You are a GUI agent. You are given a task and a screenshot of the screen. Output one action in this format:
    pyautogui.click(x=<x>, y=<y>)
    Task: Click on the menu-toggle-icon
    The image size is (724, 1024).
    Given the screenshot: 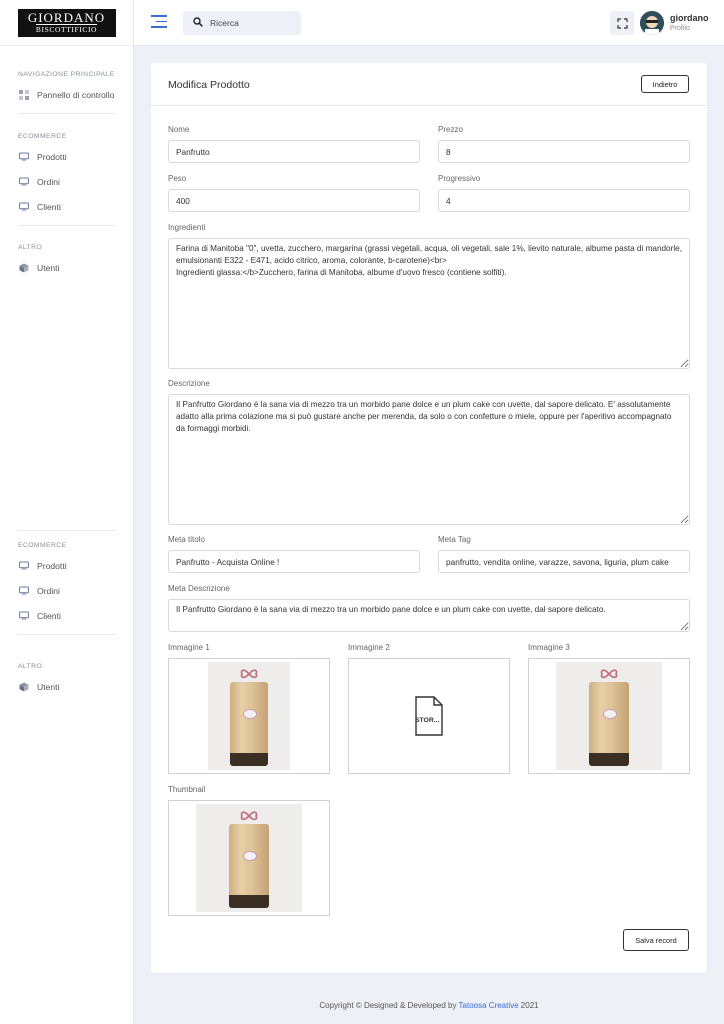 What is the action you would take?
    pyautogui.click(x=159, y=22)
    